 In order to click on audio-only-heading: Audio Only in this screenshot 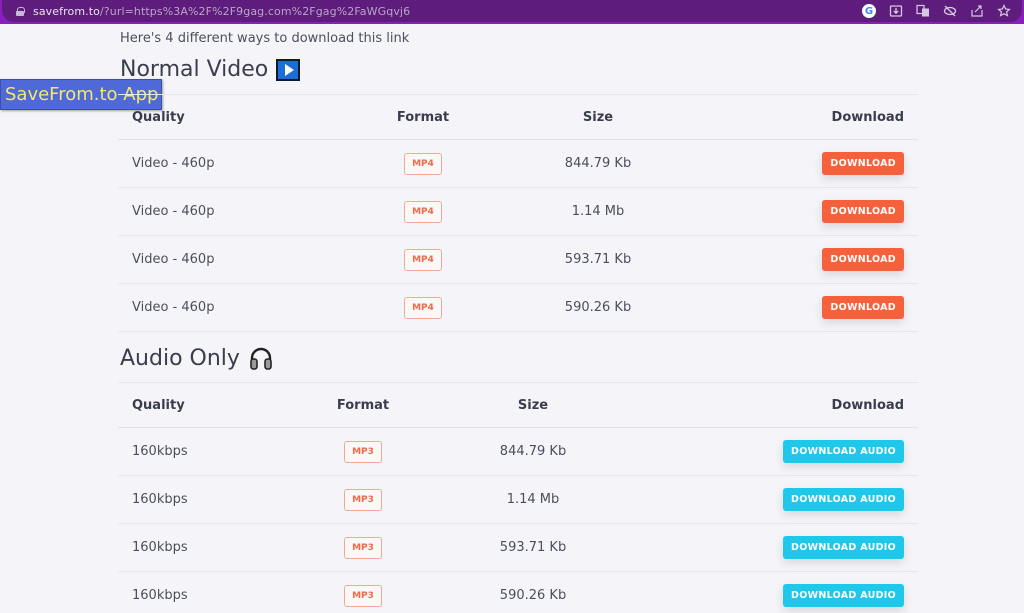, I will do `click(197, 358)`.